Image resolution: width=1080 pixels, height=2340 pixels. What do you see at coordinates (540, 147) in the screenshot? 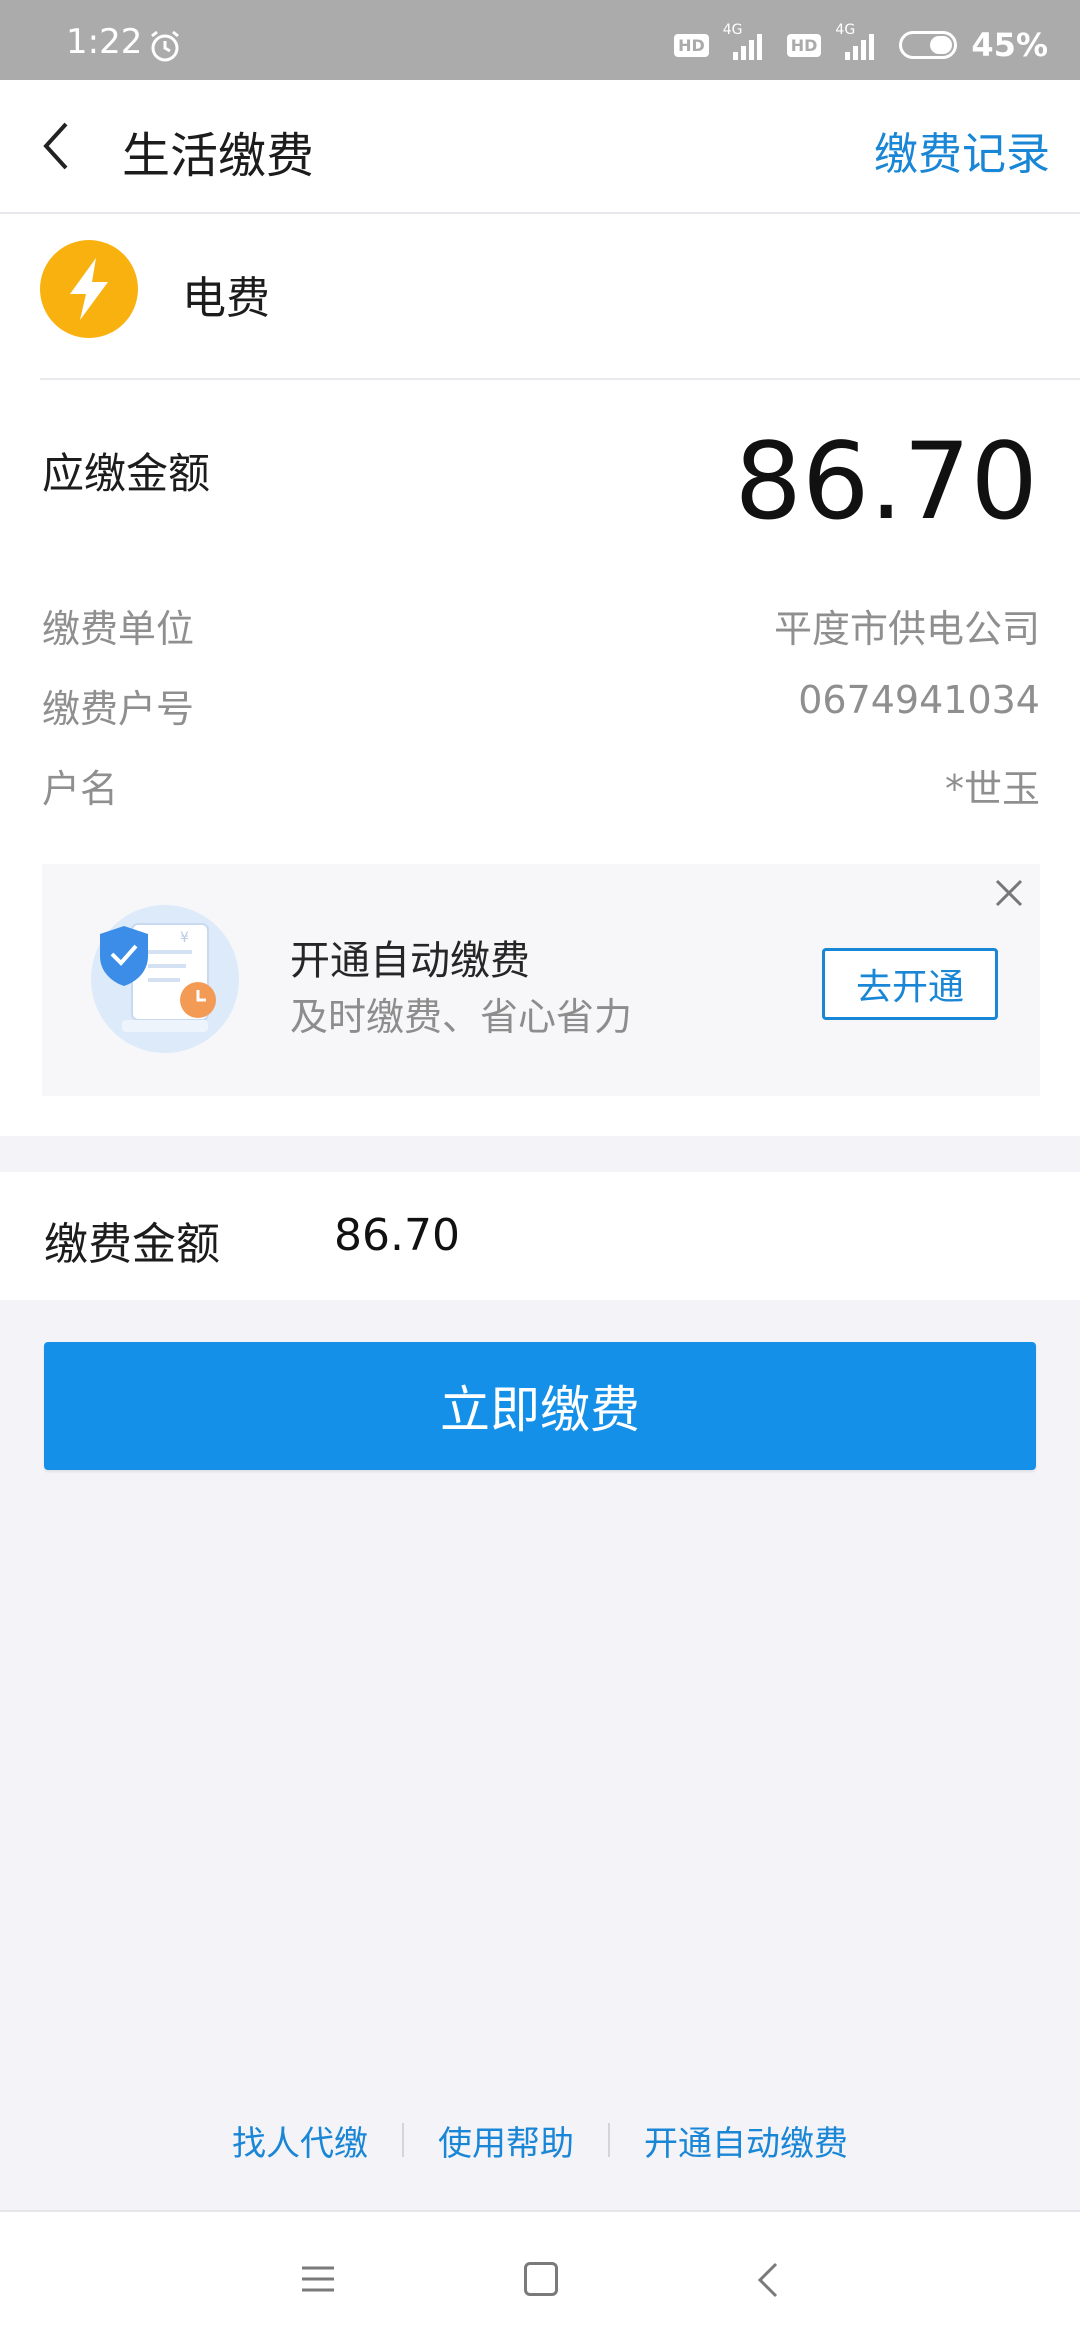
I see `nav-bar: 生活缴费 缴费记录` at bounding box center [540, 147].